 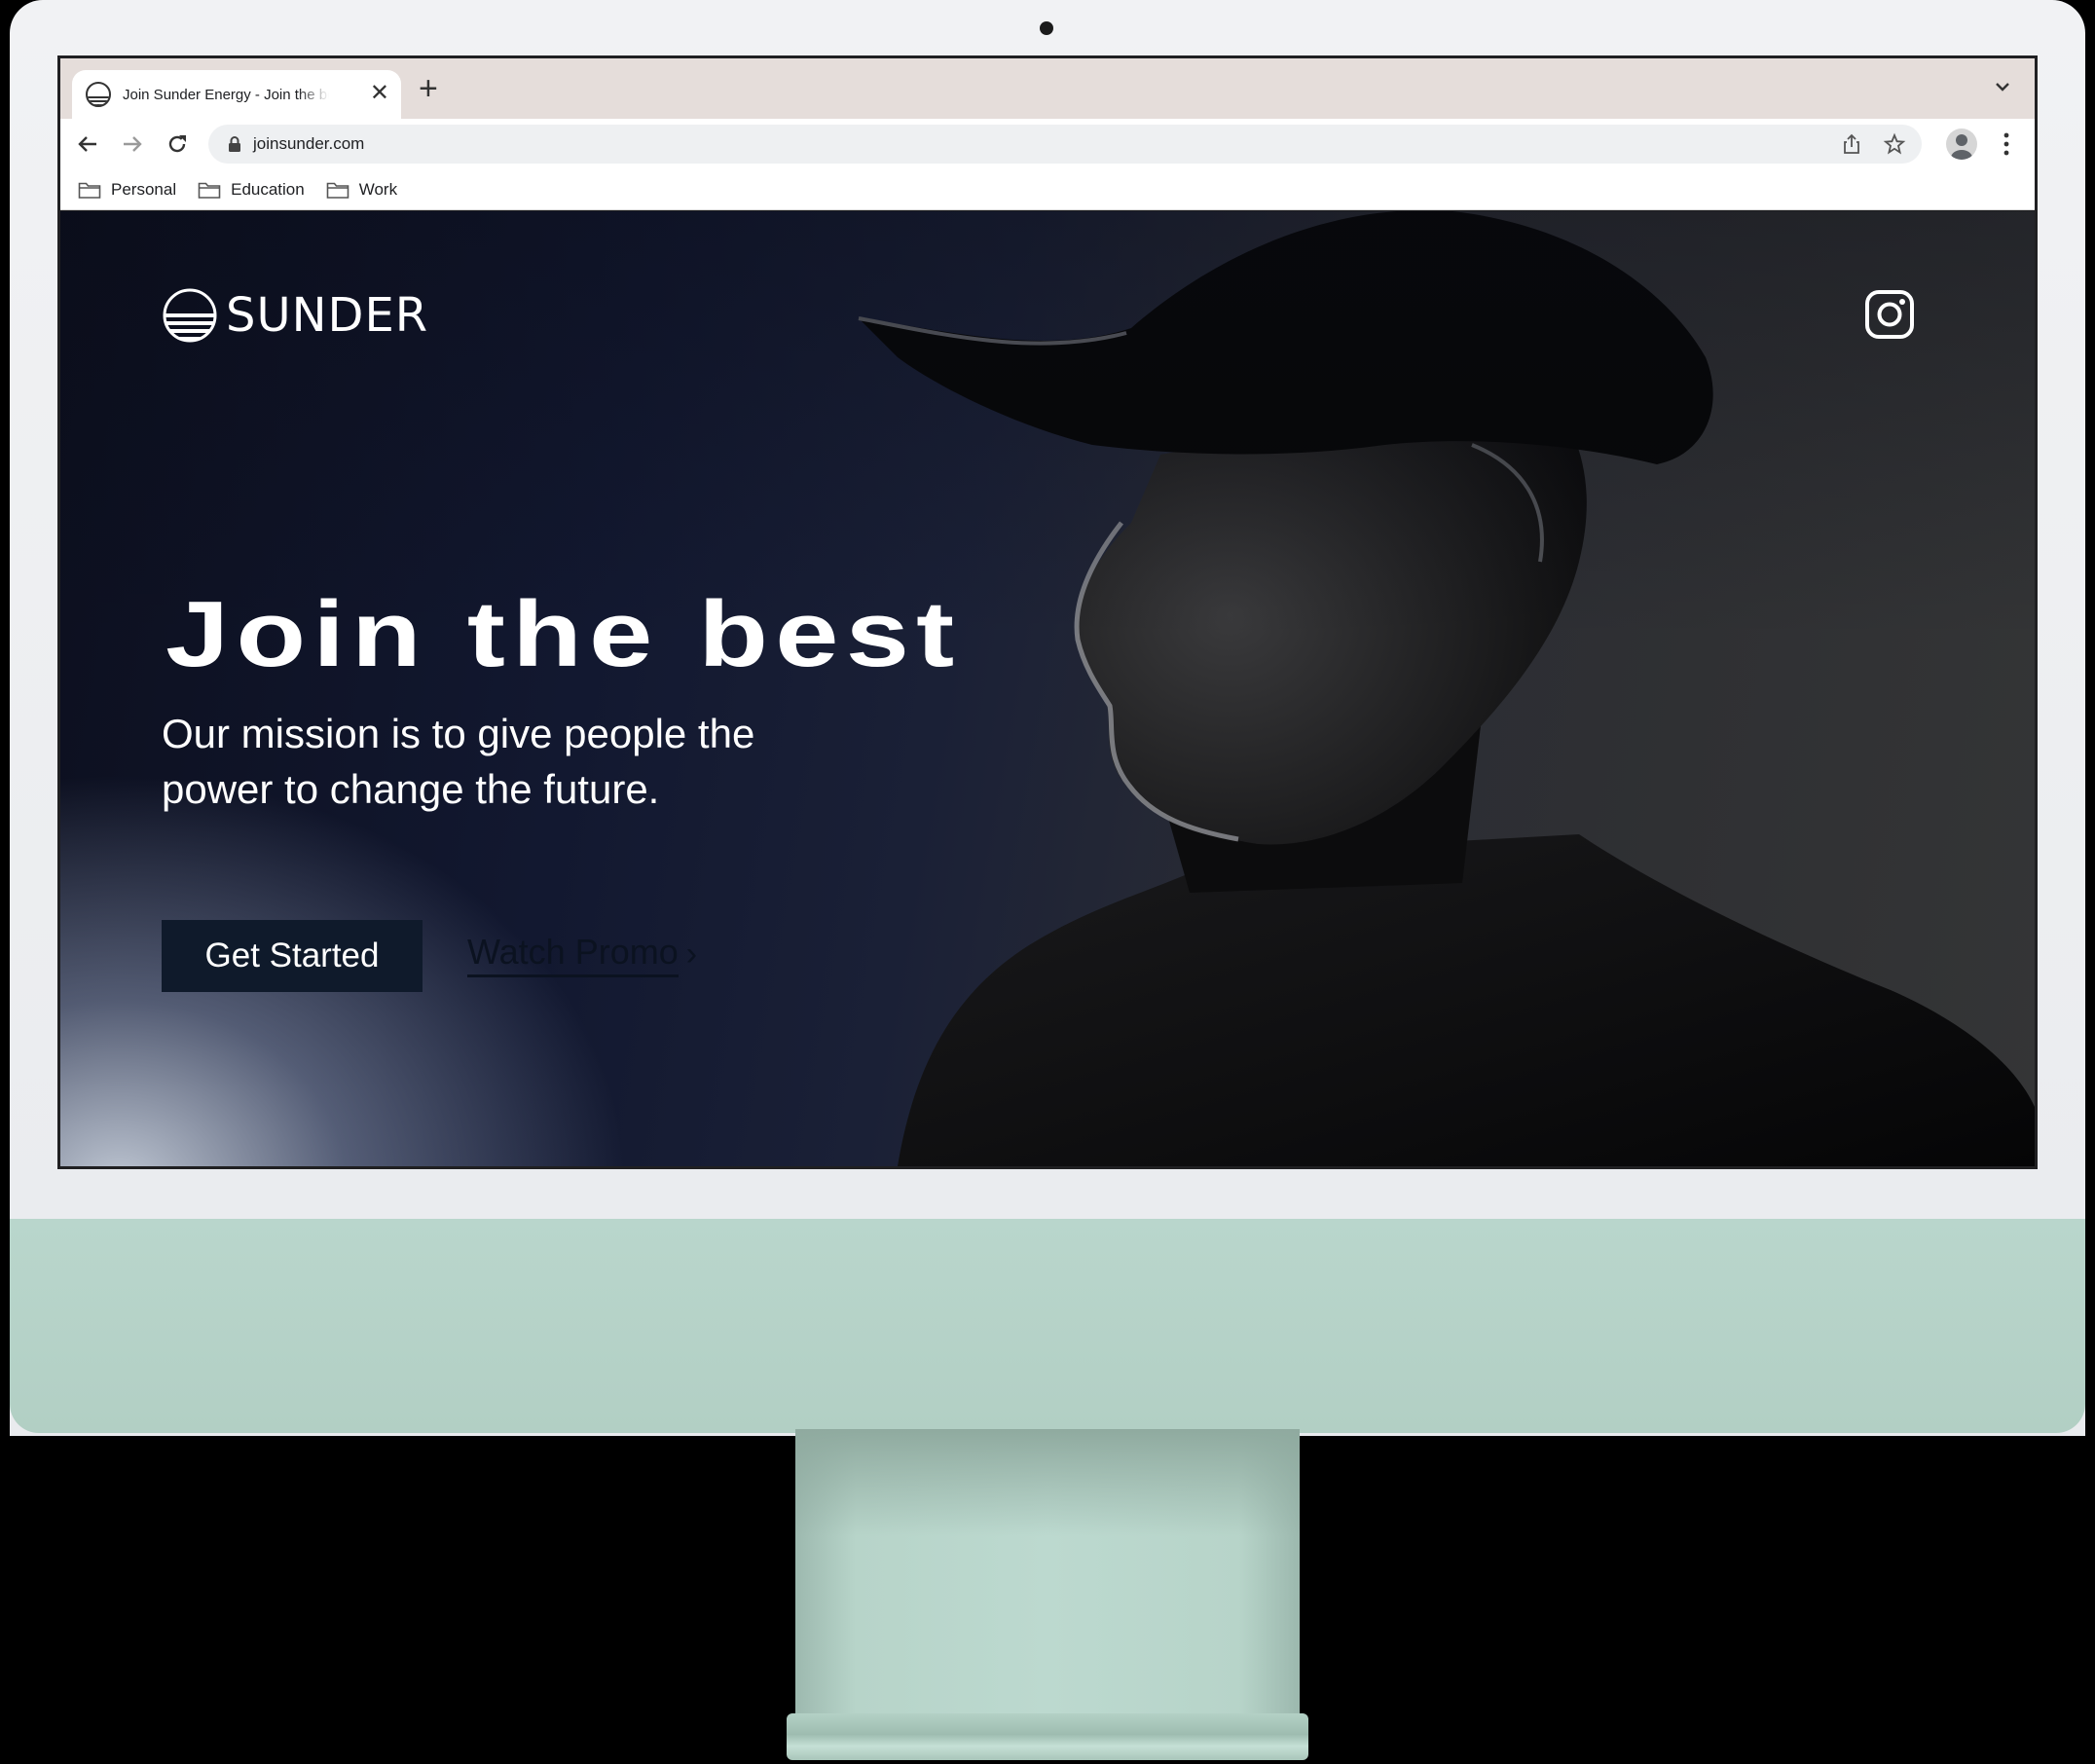 I want to click on bookmarks-bar: Personal Education Work, so click(x=1047, y=189).